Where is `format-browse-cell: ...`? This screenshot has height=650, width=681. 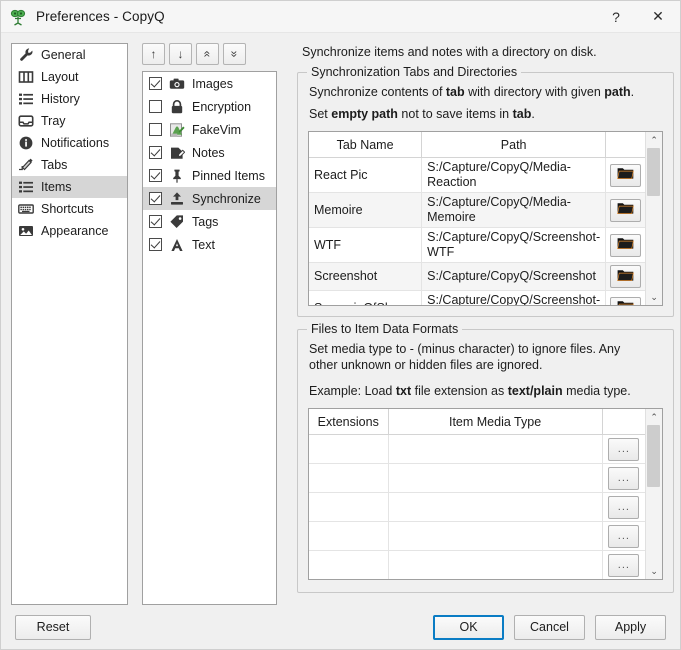
format-browse-cell: ... is located at coordinates (624, 478).